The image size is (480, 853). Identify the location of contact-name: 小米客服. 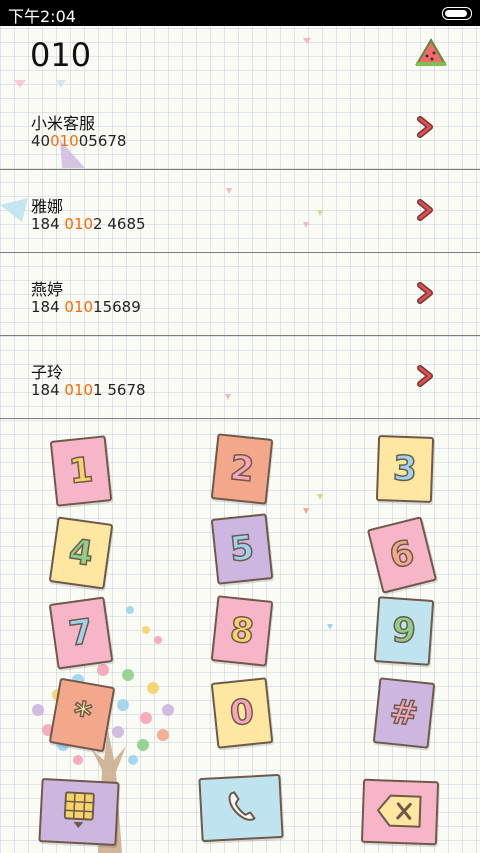
(63, 123).